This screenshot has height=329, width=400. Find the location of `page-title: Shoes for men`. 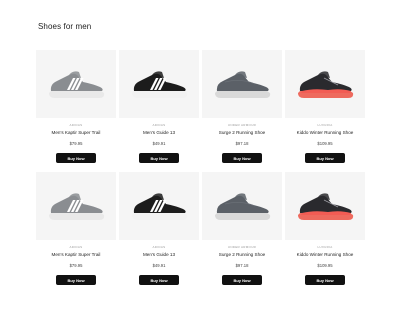

page-title: Shoes for men is located at coordinates (65, 26).